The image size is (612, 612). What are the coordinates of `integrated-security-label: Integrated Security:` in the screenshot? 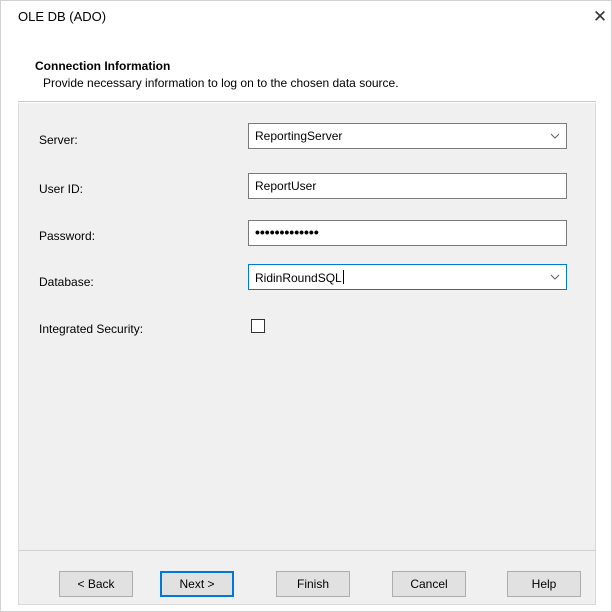 It's located at (91, 329).